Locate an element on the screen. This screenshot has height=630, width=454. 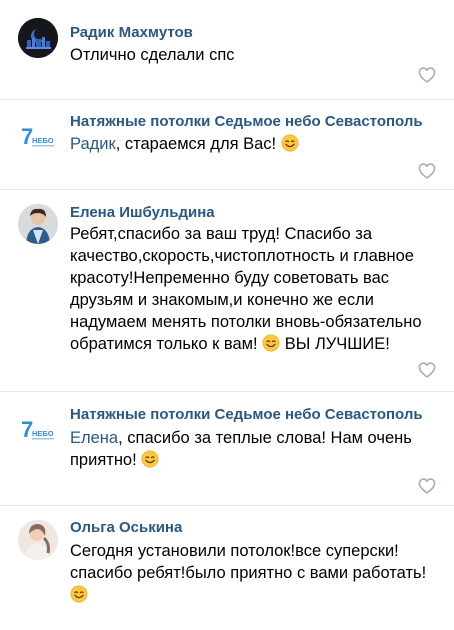
moon-city-avatar-icon is located at coordinates (38, 38).